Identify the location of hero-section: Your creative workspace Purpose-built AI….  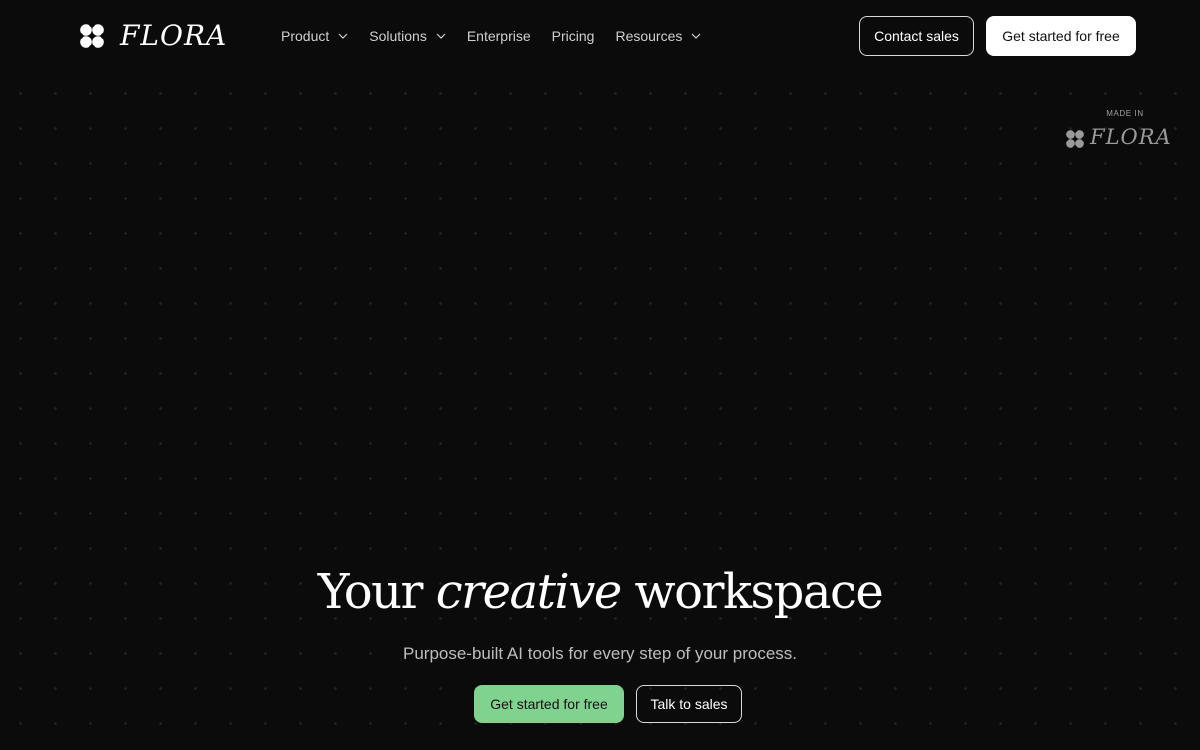
(600, 613).